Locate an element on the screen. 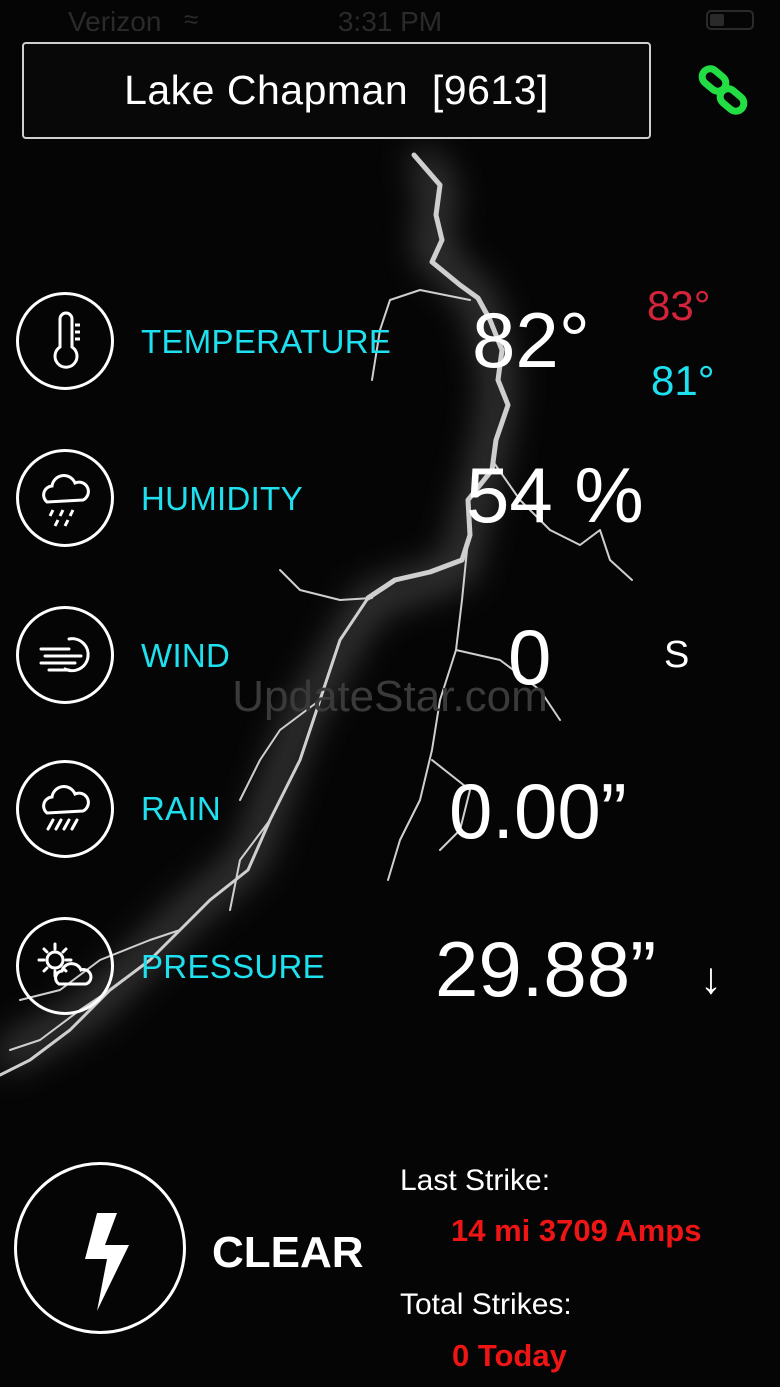  status-bar: Verizon ≈ 3:31 PM is located at coordinates (390, 20).